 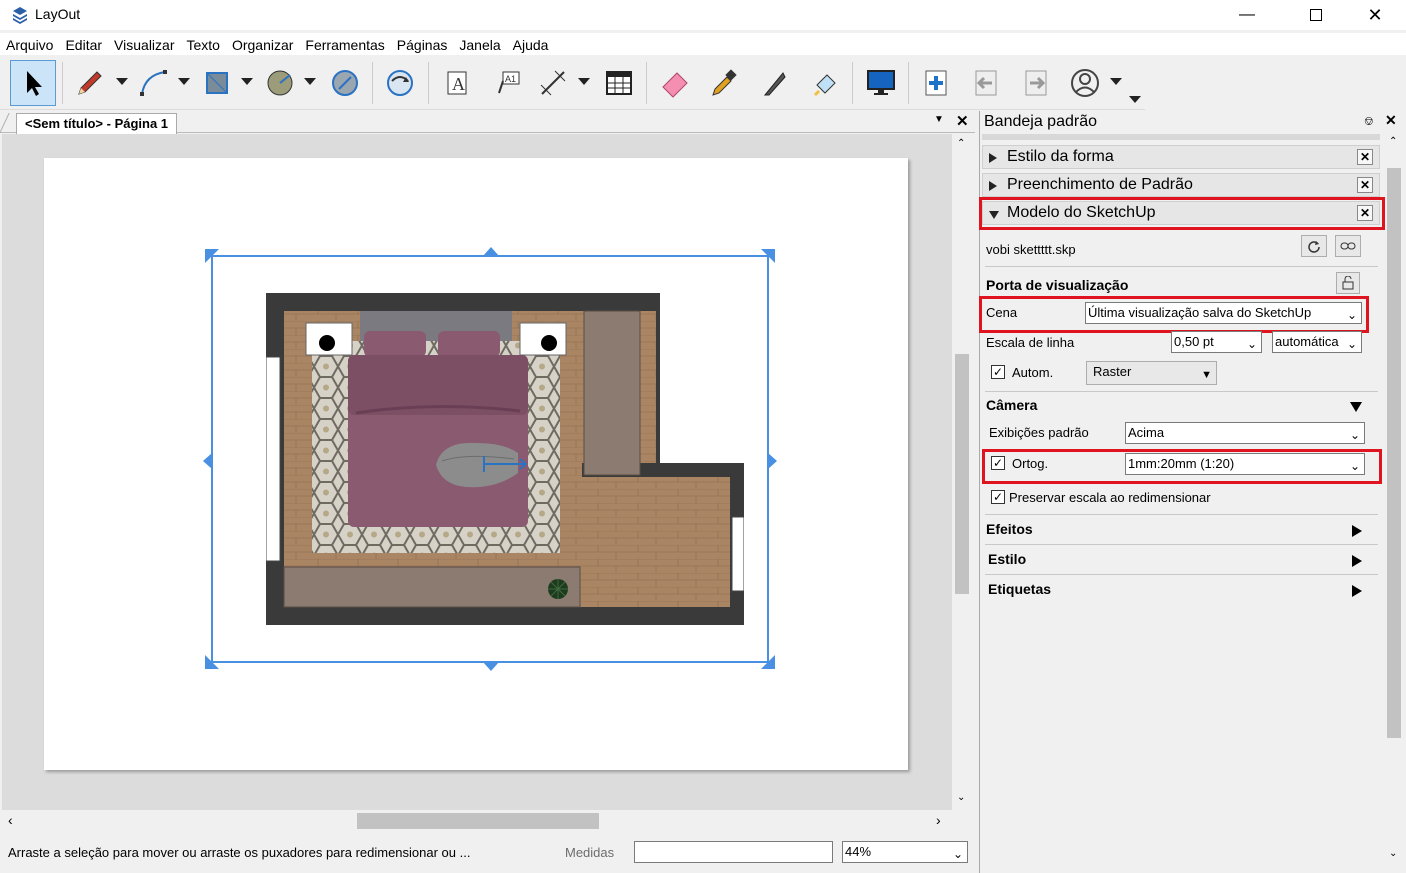 I want to click on render-mode-select: Raster ▼, so click(x=1151, y=373).